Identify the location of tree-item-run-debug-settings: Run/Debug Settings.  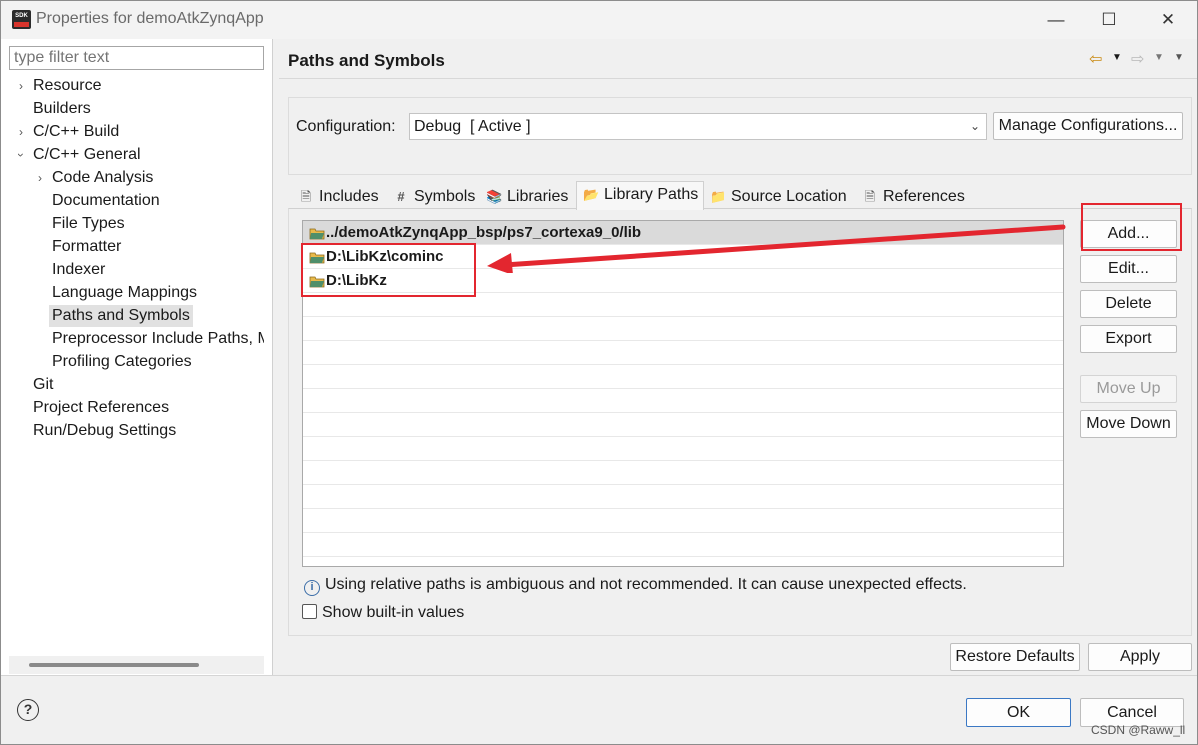
(104, 431).